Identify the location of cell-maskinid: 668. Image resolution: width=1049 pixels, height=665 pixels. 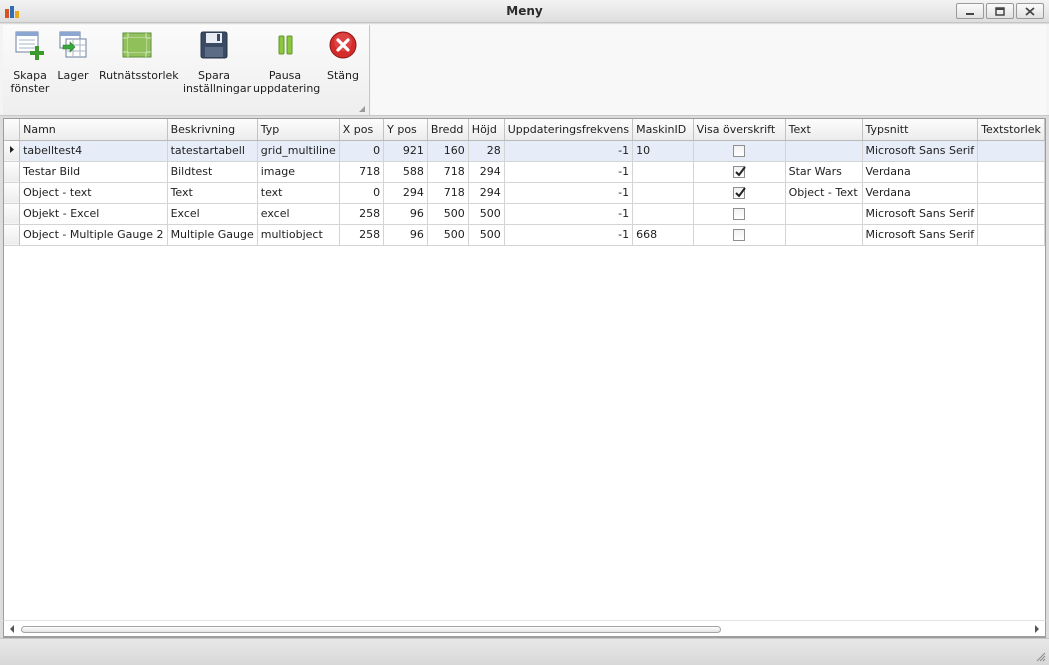
(663, 235).